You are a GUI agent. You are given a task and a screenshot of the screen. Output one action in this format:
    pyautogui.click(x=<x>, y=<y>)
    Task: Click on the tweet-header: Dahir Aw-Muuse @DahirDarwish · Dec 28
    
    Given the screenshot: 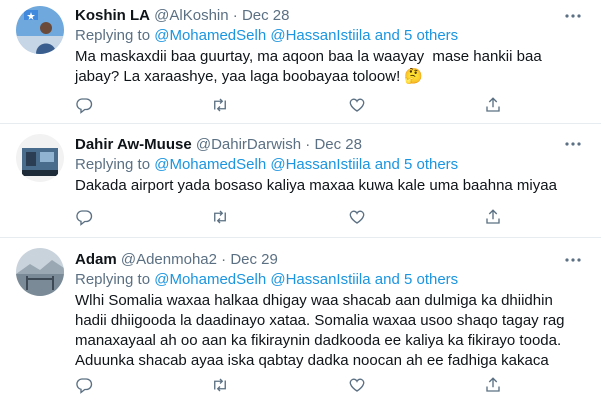 What is the action you would take?
    pyautogui.click(x=330, y=145)
    